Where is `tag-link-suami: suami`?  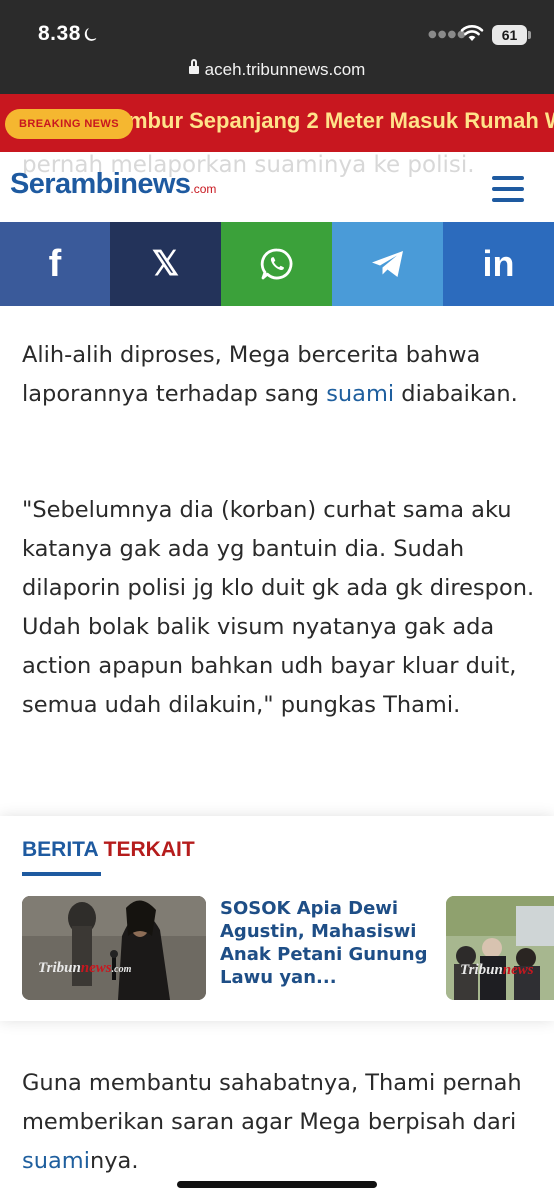
tag-link-suami: suami is located at coordinates (360, 394).